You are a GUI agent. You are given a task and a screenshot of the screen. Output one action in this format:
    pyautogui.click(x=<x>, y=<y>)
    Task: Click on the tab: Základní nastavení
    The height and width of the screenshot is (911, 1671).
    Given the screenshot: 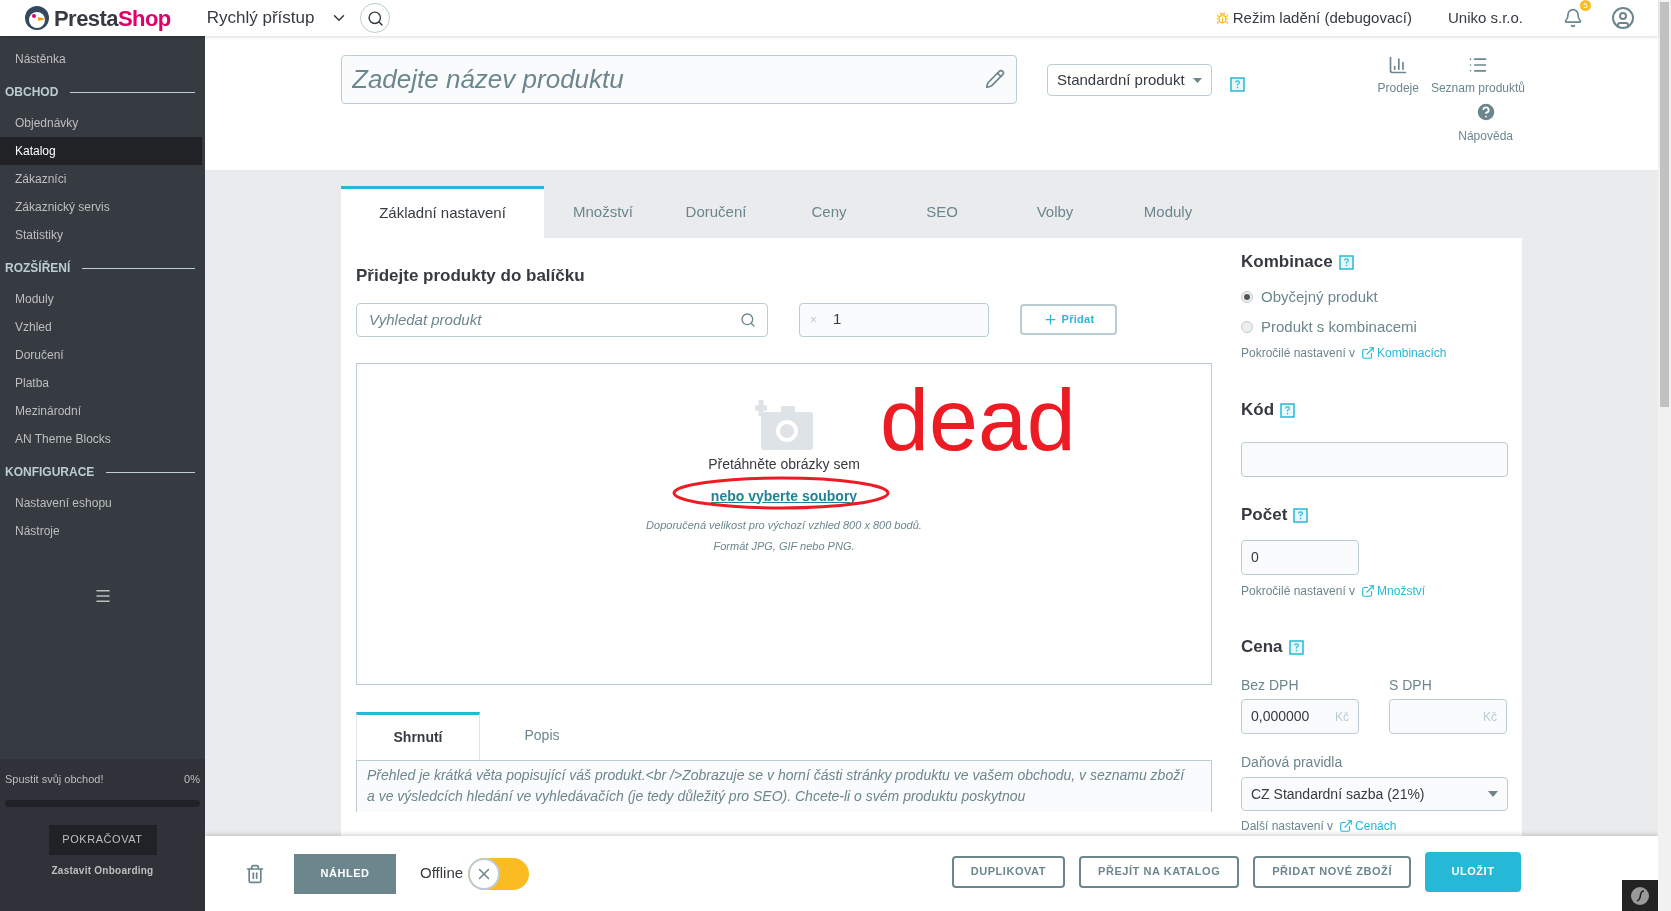 What is the action you would take?
    pyautogui.click(x=442, y=212)
    